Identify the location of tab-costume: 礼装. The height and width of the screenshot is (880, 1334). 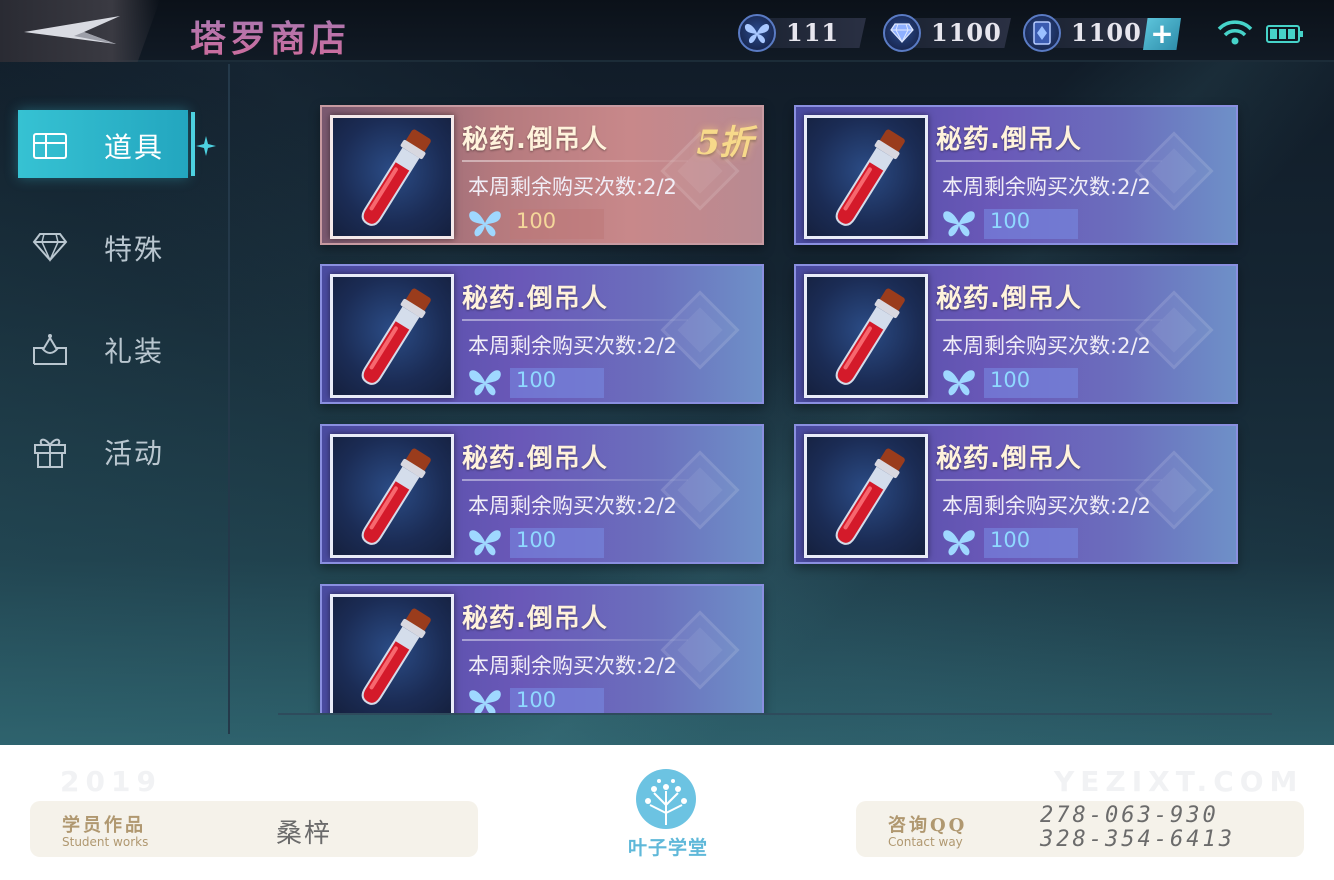
(103, 348).